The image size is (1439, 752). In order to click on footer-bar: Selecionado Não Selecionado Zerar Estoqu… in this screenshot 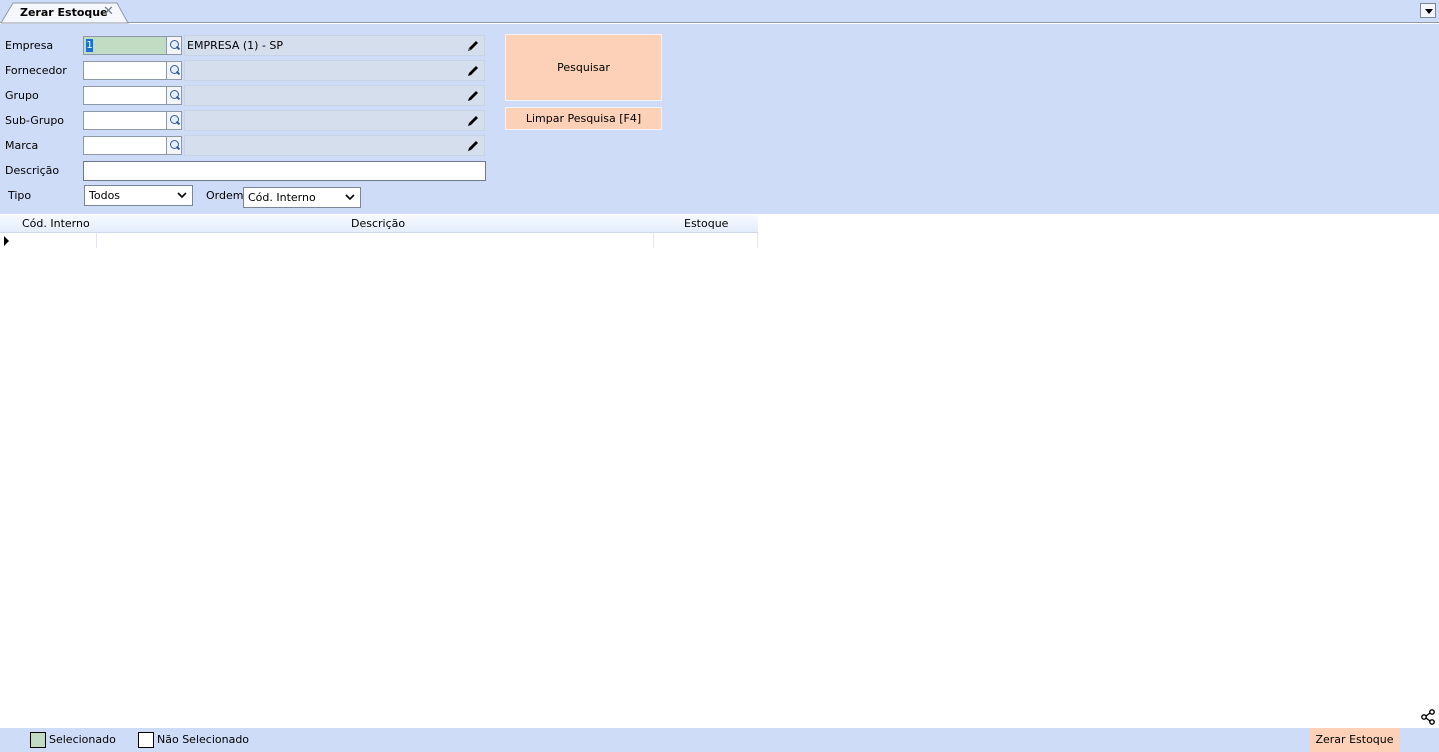, I will do `click(719, 740)`.